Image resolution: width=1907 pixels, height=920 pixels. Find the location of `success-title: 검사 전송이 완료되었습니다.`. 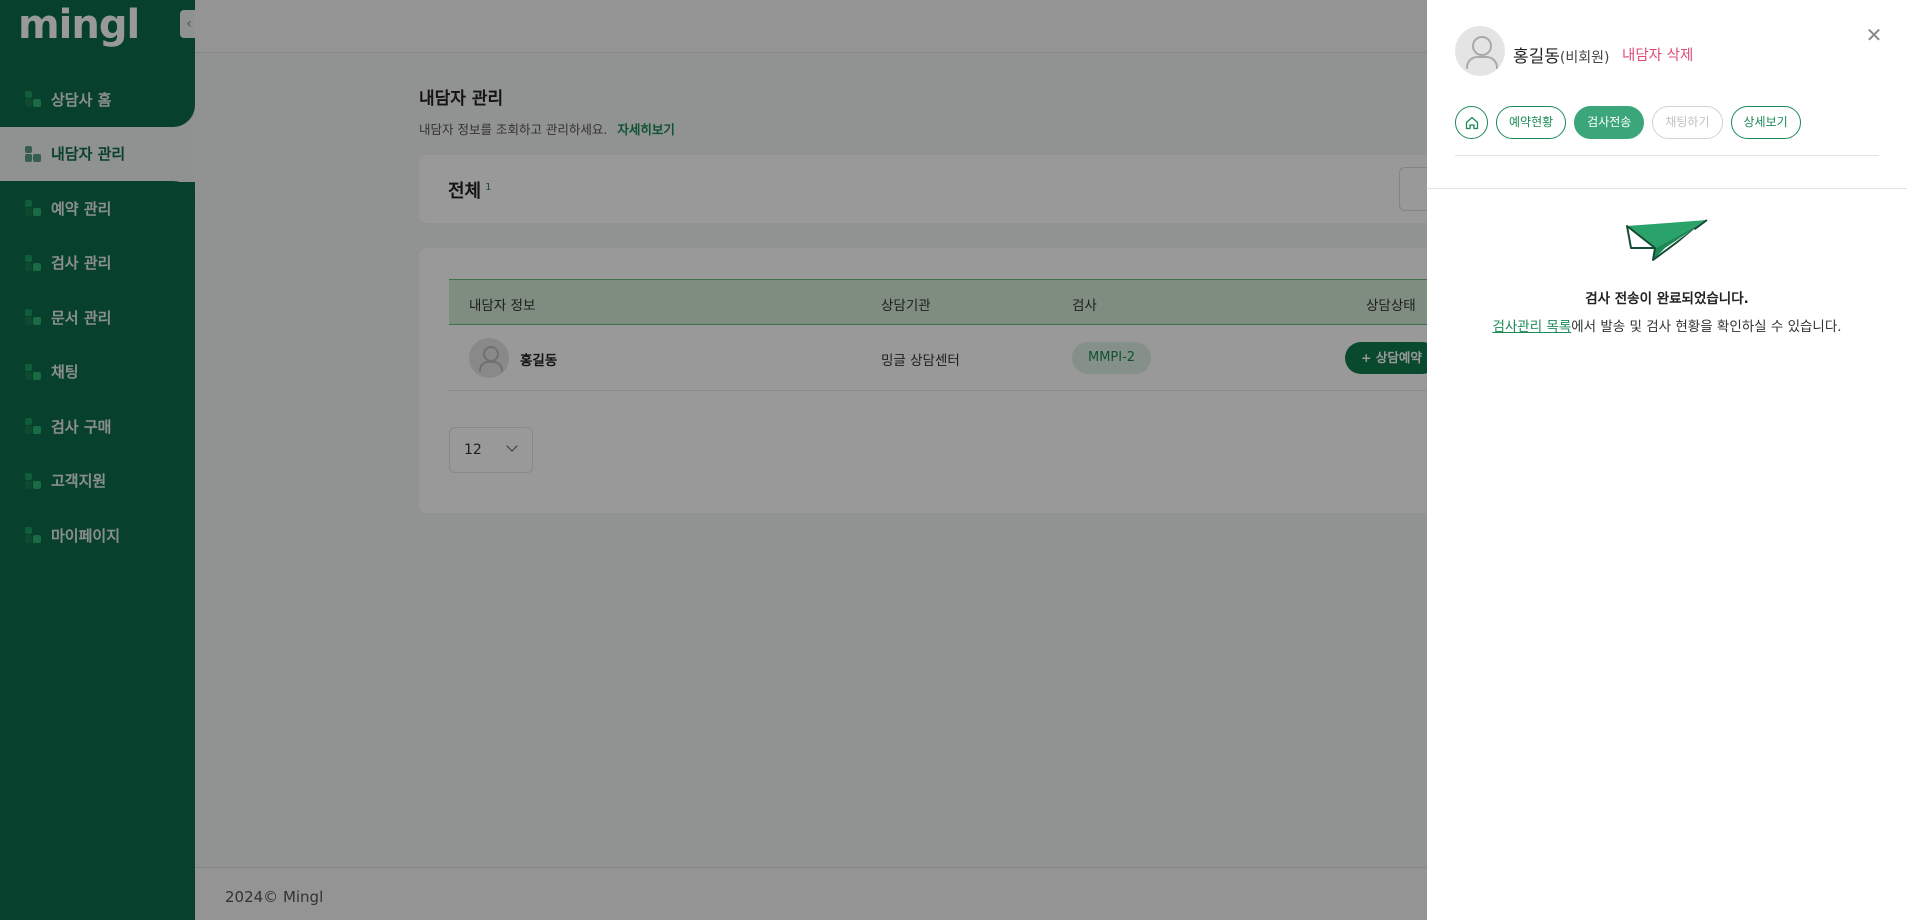

success-title: 검사 전송이 완료되었습니다. is located at coordinates (1667, 299).